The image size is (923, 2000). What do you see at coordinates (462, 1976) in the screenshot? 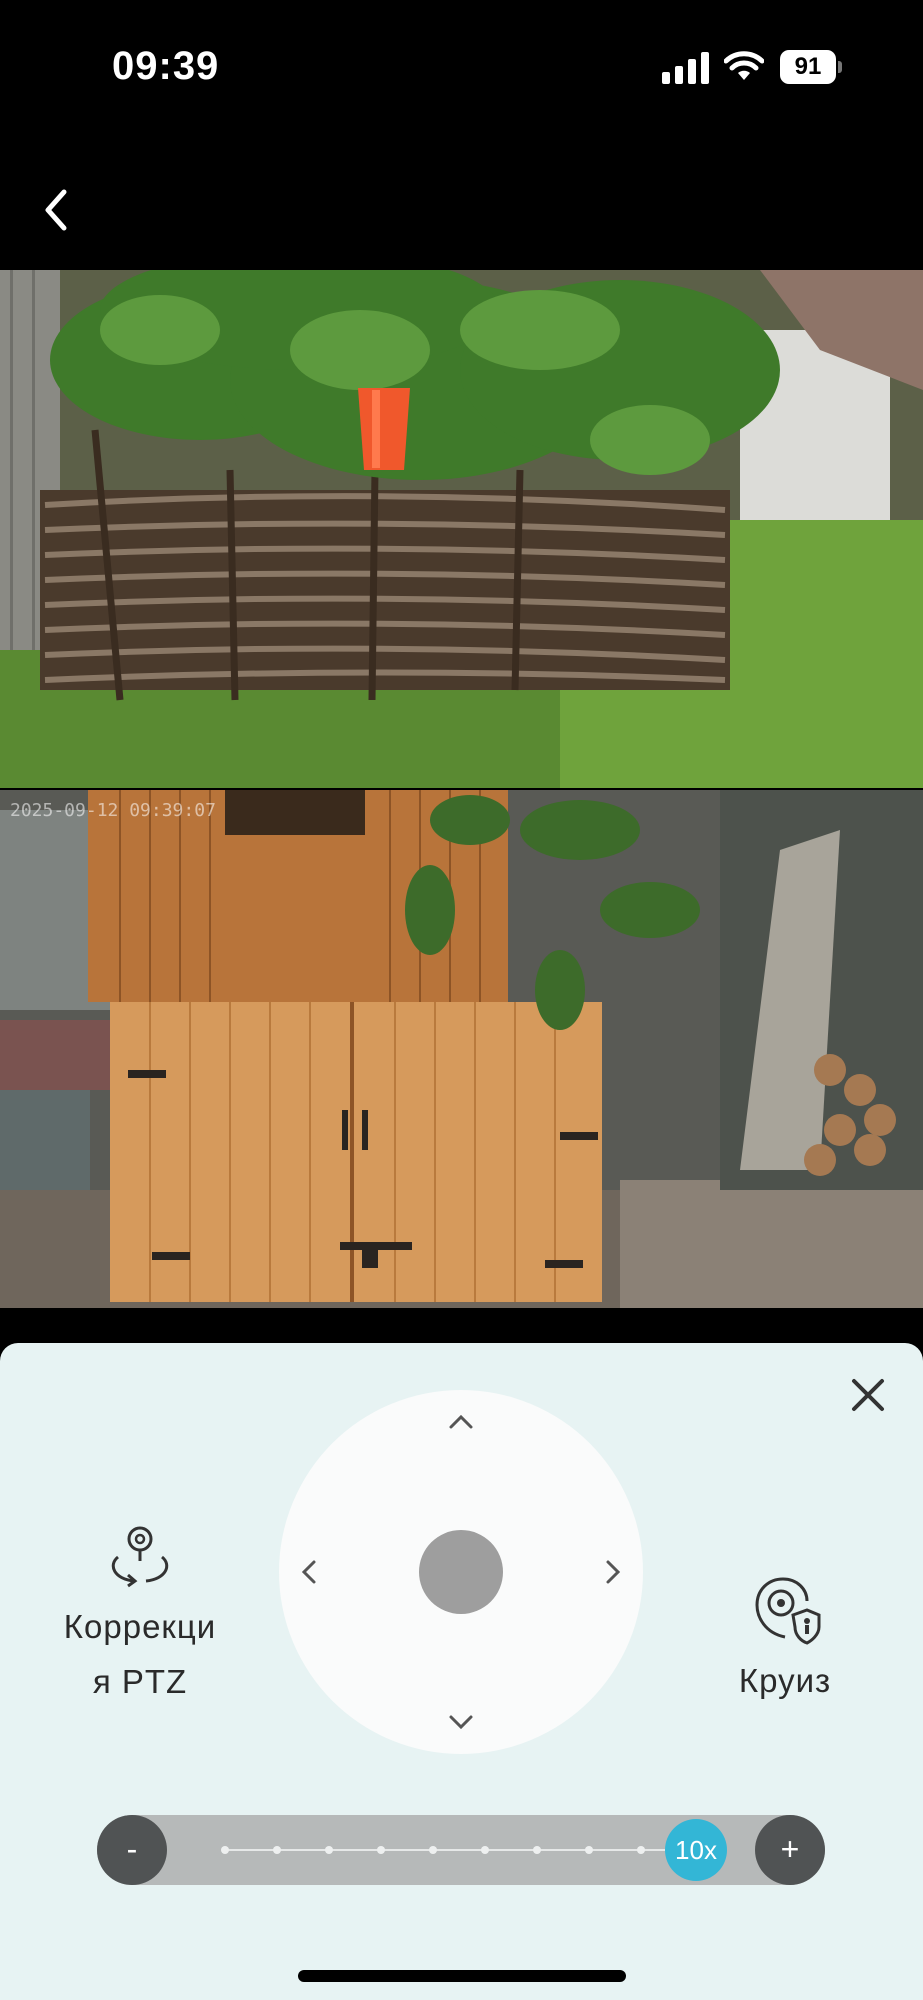
I see `home-indicator` at bounding box center [462, 1976].